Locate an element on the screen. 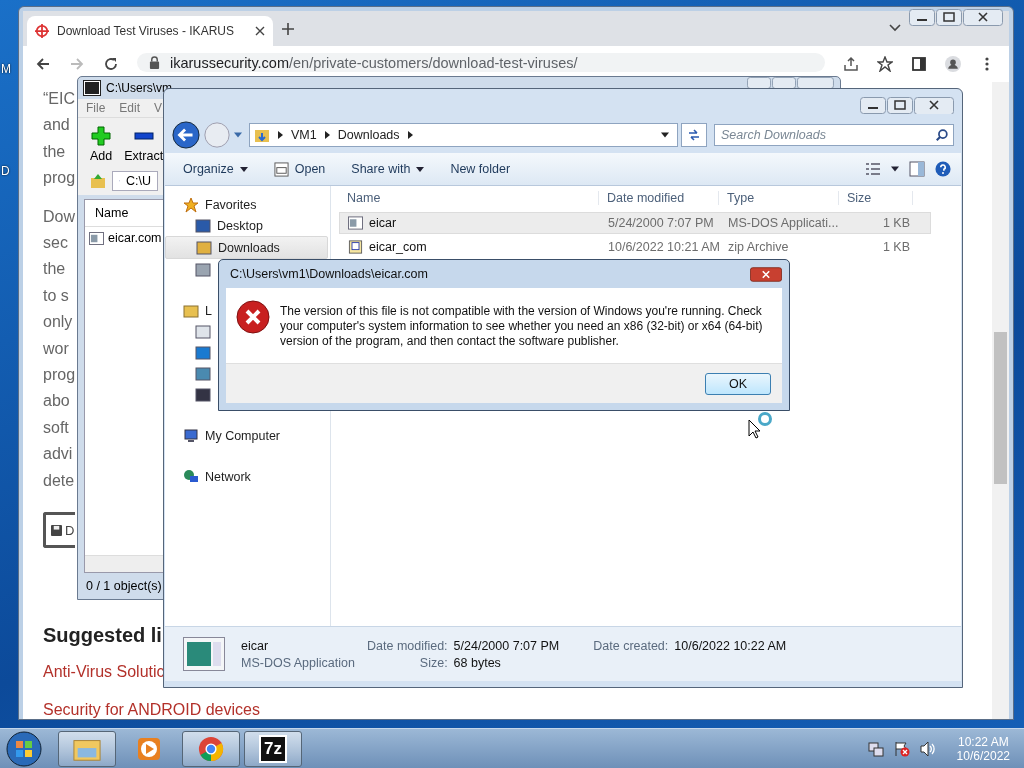 Image resolution: width=1024 pixels, height=768 pixels. paragraph-text: soft is located at coordinates (56, 427).